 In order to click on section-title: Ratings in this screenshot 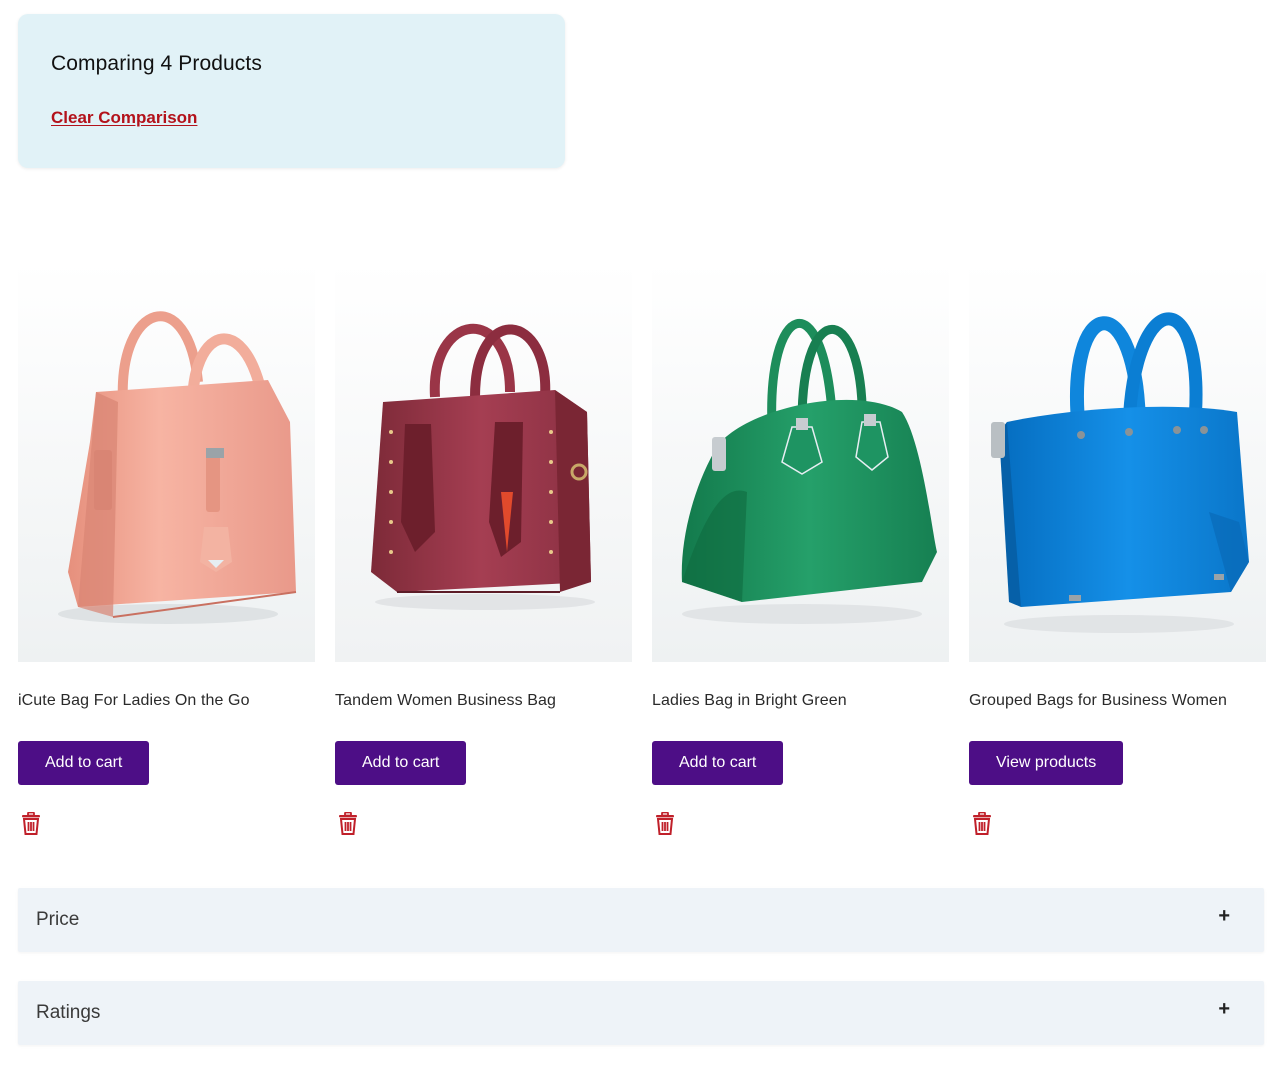, I will do `click(68, 1012)`.